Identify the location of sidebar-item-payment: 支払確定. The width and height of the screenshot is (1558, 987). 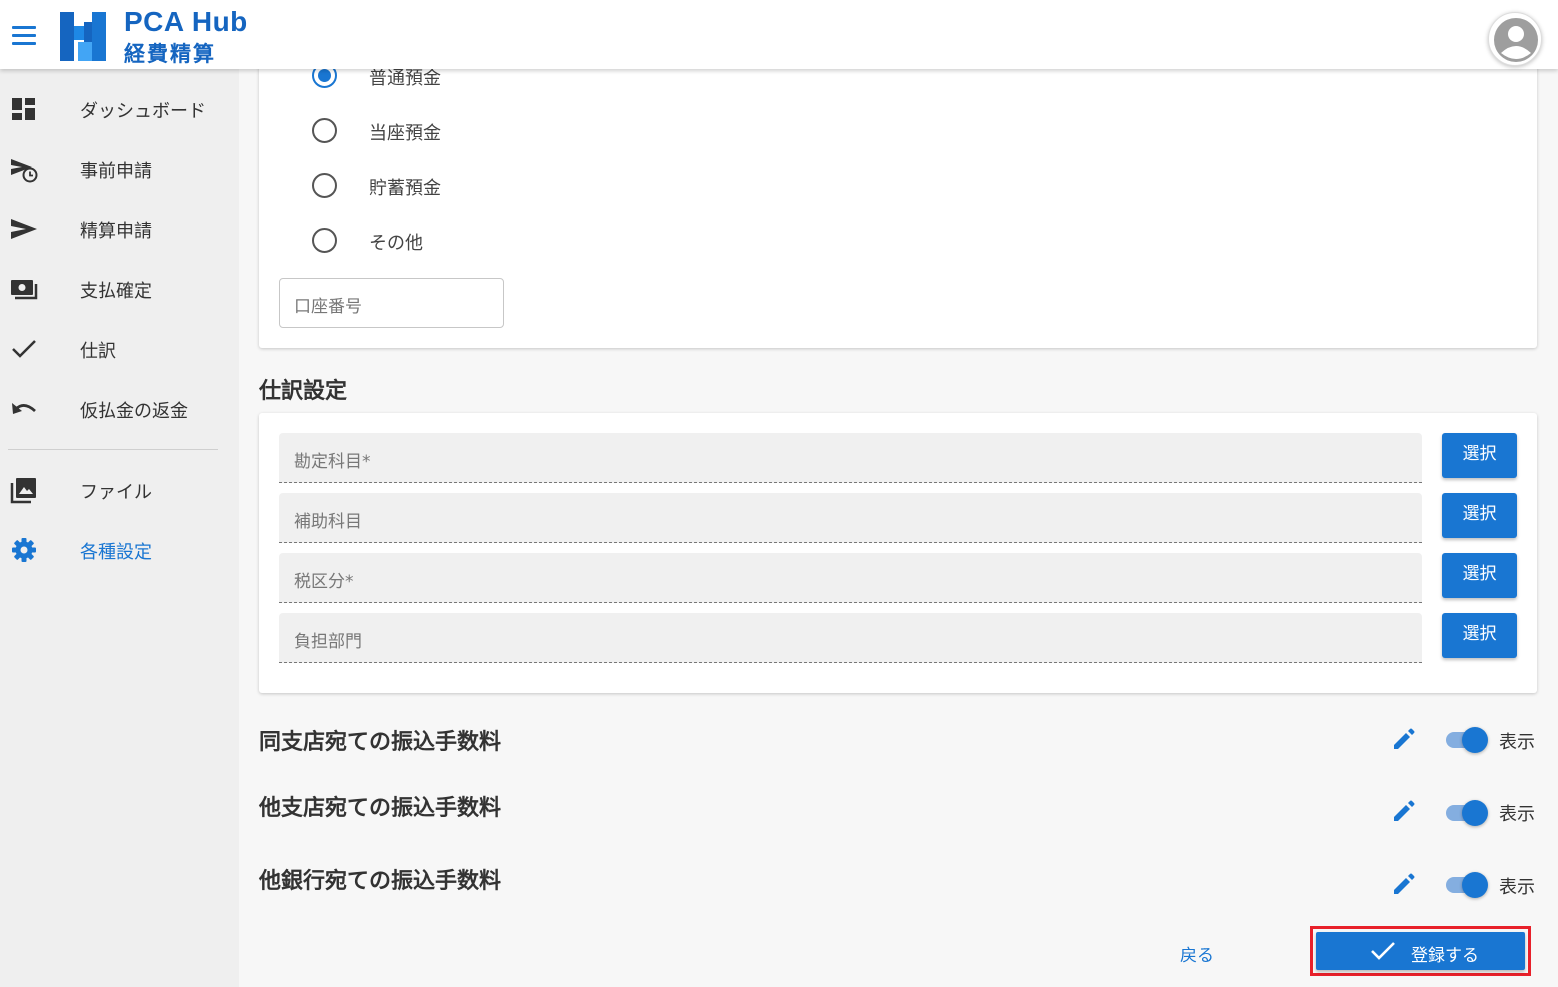
(119, 288).